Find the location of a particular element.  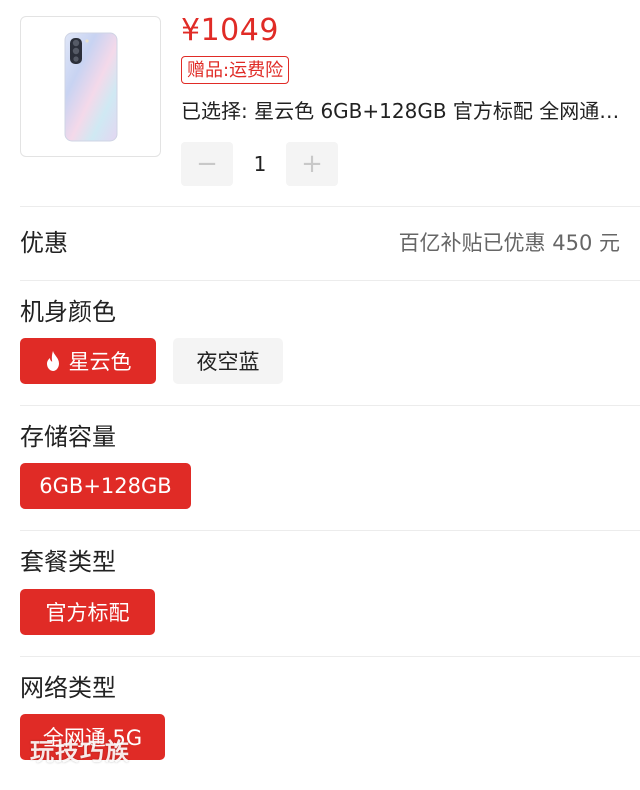

color-section-title: 机身颜色 is located at coordinates (68, 312).